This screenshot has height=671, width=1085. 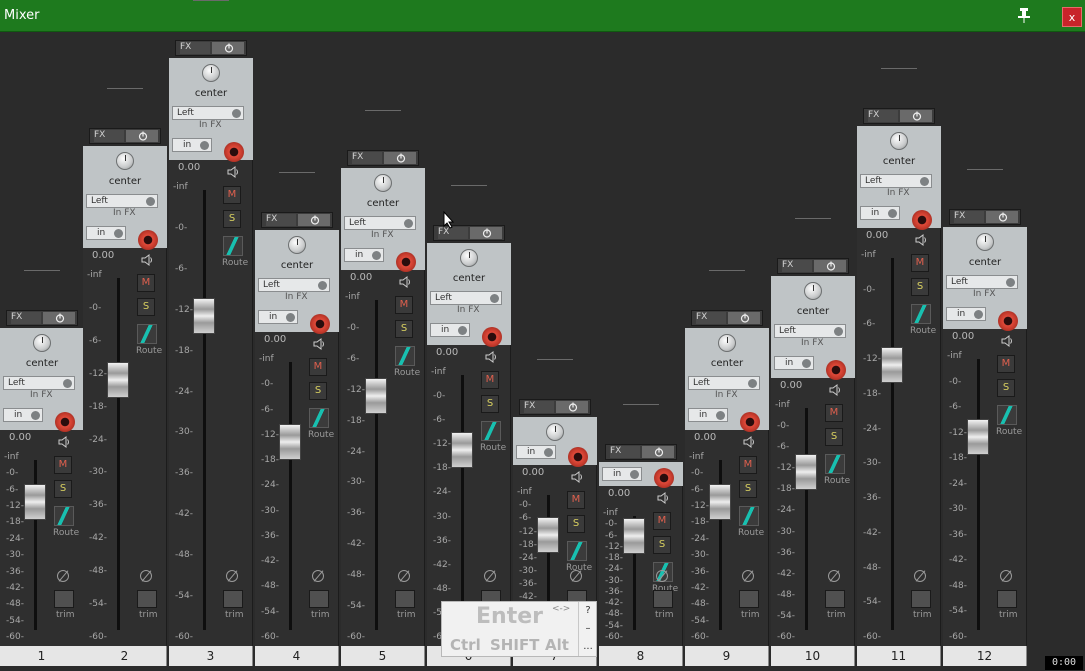 What do you see at coordinates (641, 656) in the screenshot?
I see `track-number-8: 8` at bounding box center [641, 656].